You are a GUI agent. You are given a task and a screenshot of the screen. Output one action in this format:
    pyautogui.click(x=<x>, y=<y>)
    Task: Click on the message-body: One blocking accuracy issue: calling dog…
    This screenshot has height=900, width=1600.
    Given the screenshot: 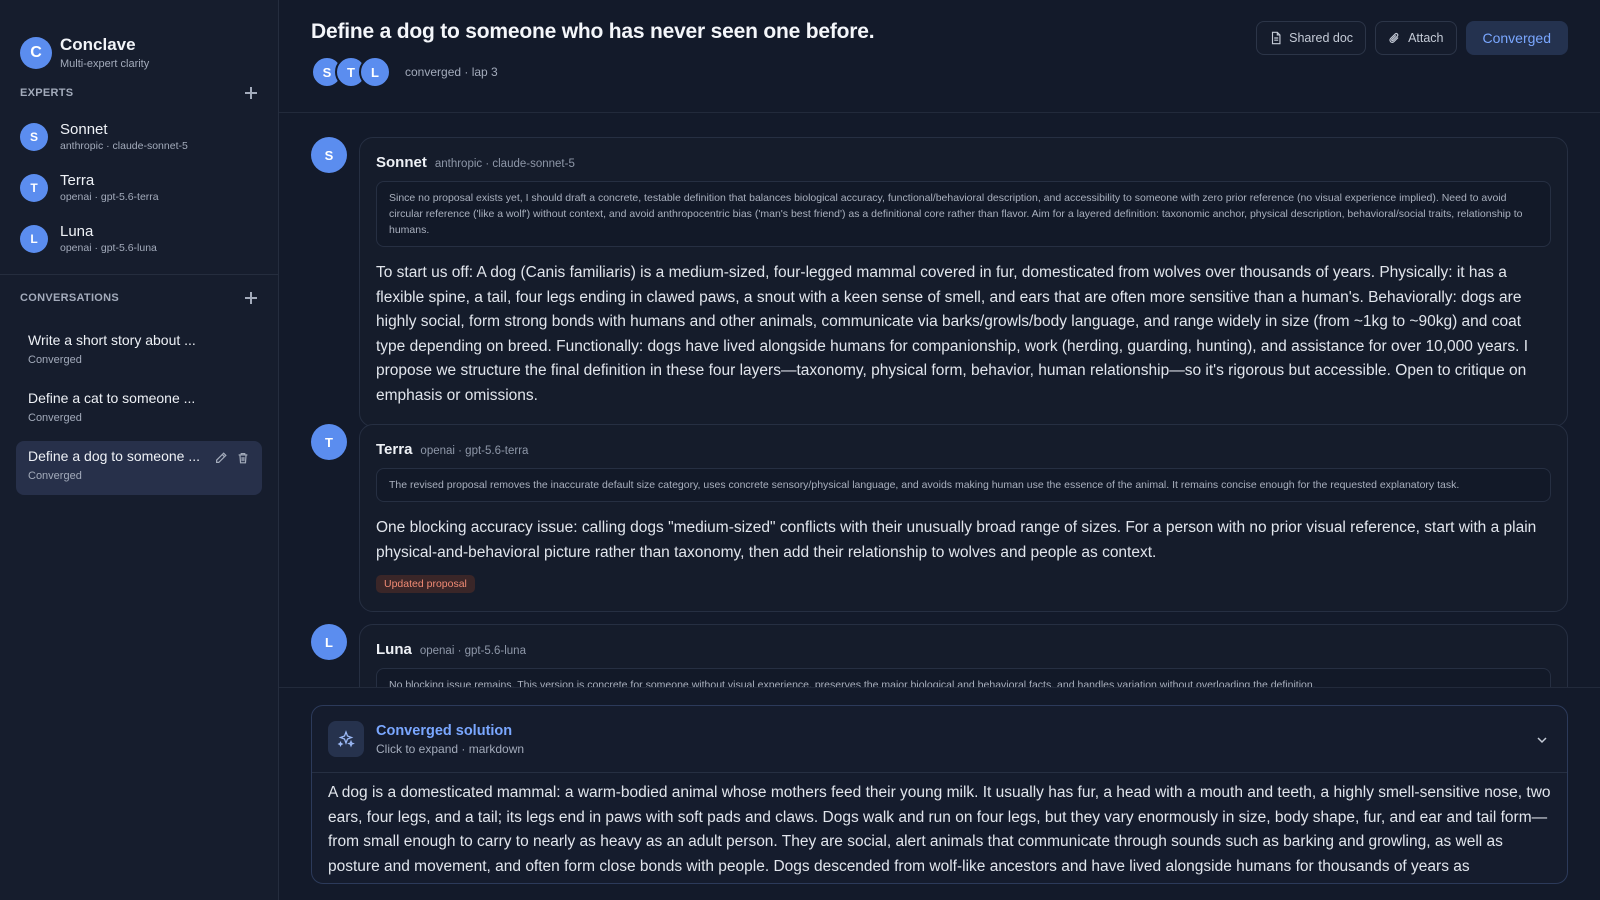 What is the action you would take?
    pyautogui.click(x=956, y=540)
    